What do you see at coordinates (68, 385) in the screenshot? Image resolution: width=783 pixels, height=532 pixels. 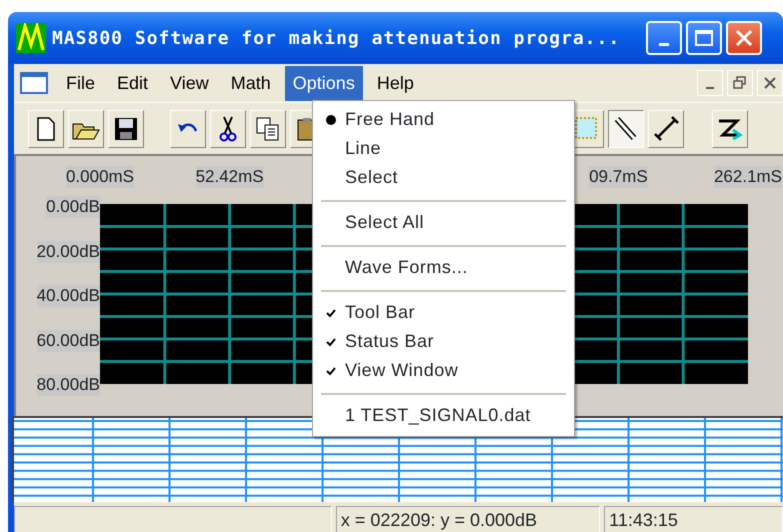 I see `axis-label: 80.00dB` at bounding box center [68, 385].